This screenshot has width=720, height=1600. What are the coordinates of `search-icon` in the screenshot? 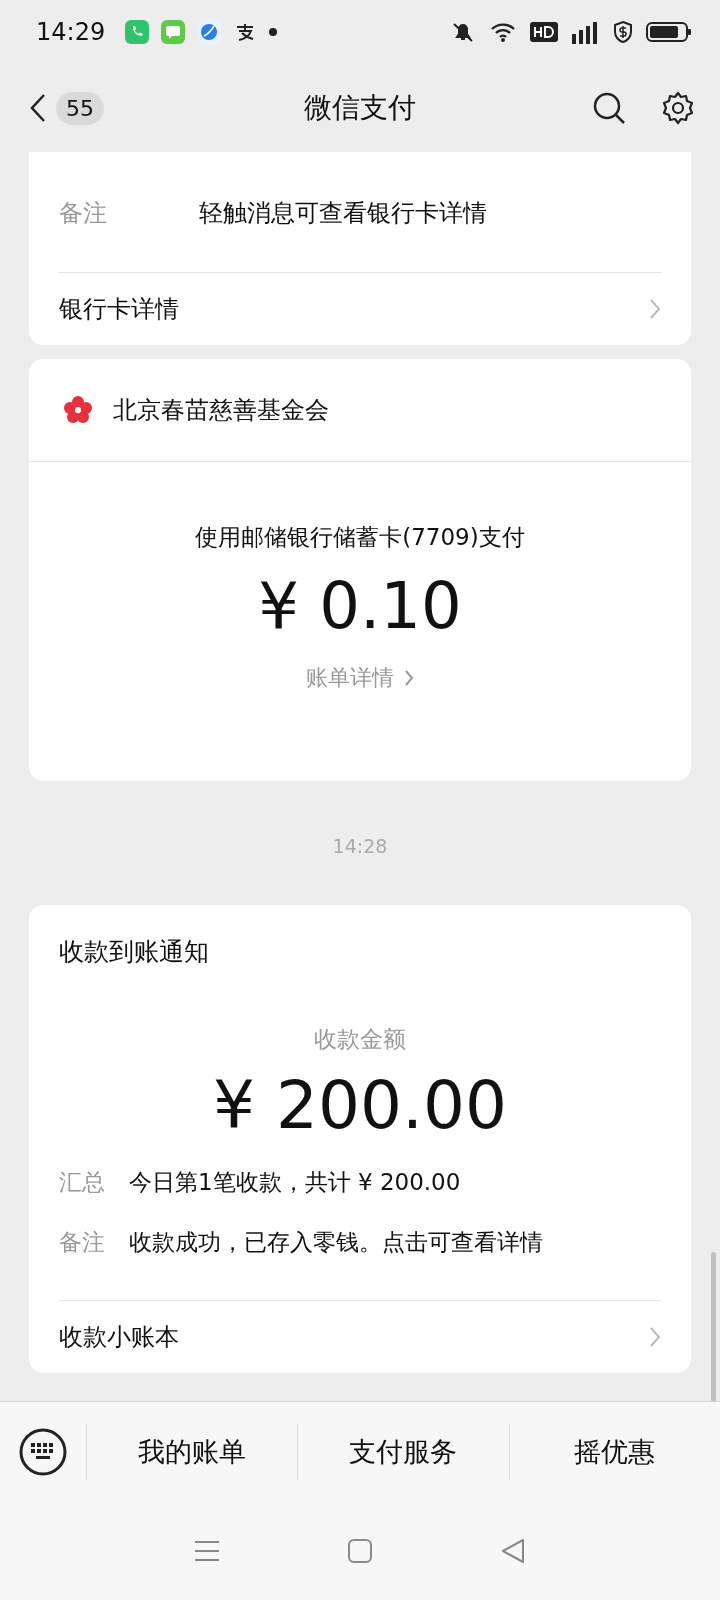 It's located at (609, 108).